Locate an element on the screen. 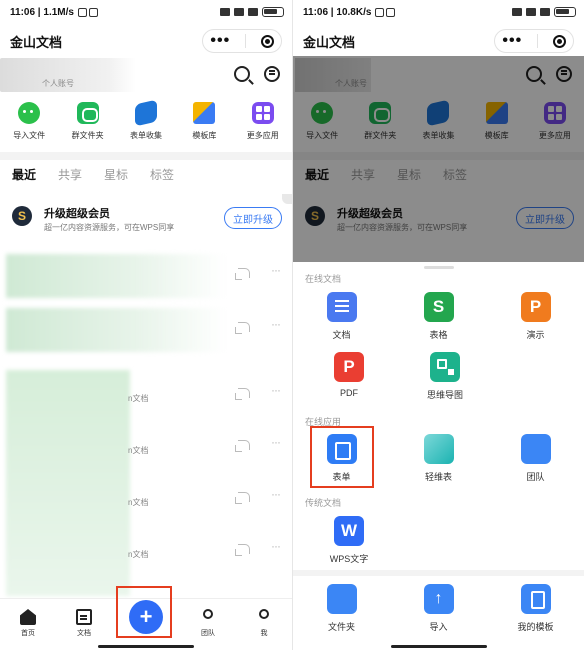 The height and width of the screenshot is (650, 584). file-type-label: n文档 is located at coordinates (138, 554).